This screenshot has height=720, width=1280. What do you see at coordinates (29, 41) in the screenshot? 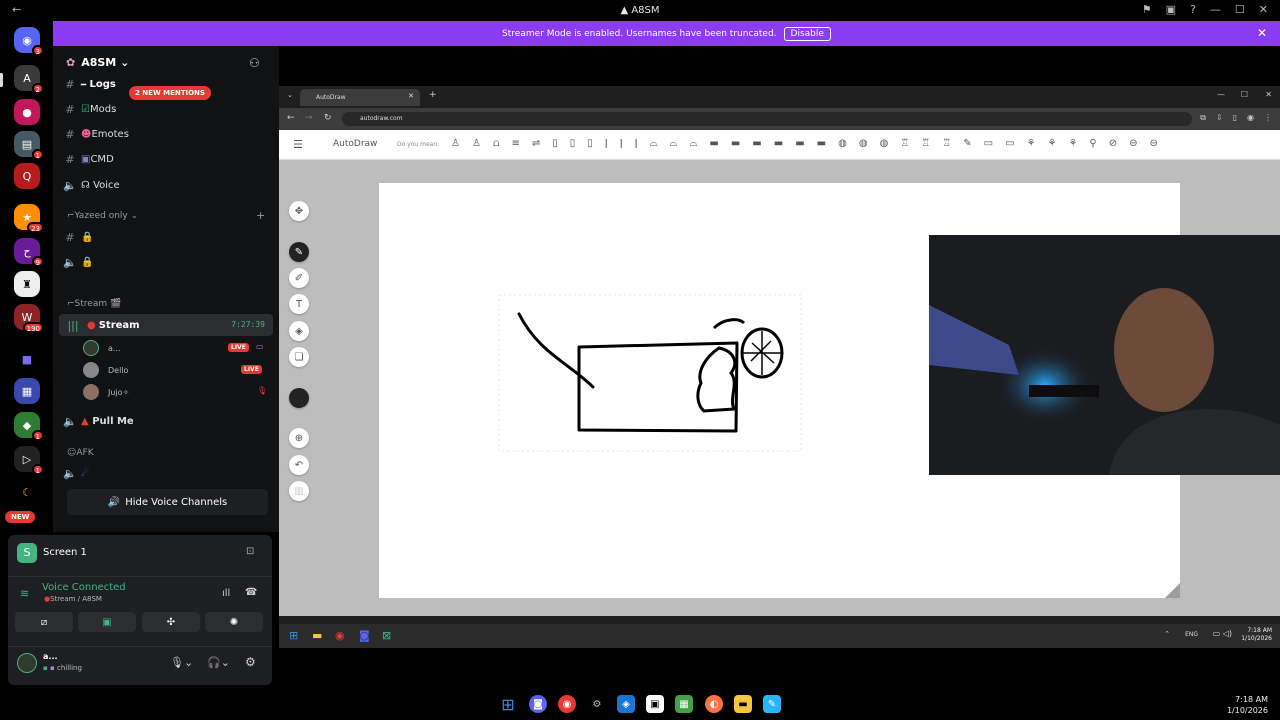
I see `discord-home-icon: ◉ 3` at bounding box center [29, 41].